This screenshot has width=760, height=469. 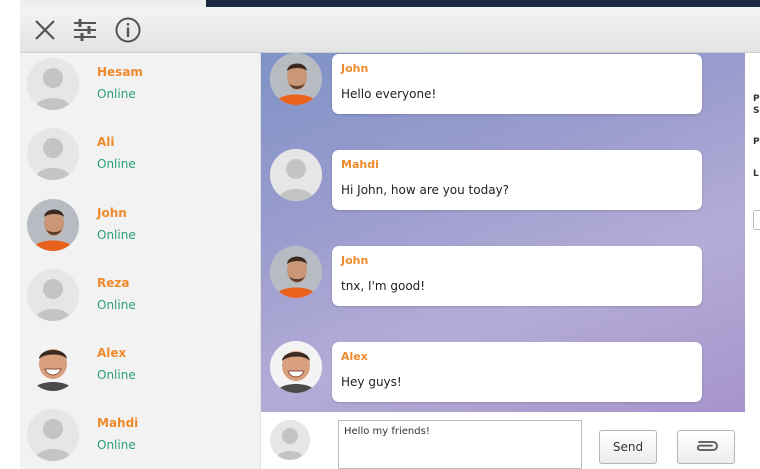 What do you see at coordinates (85, 30) in the screenshot?
I see `sliders-icon` at bounding box center [85, 30].